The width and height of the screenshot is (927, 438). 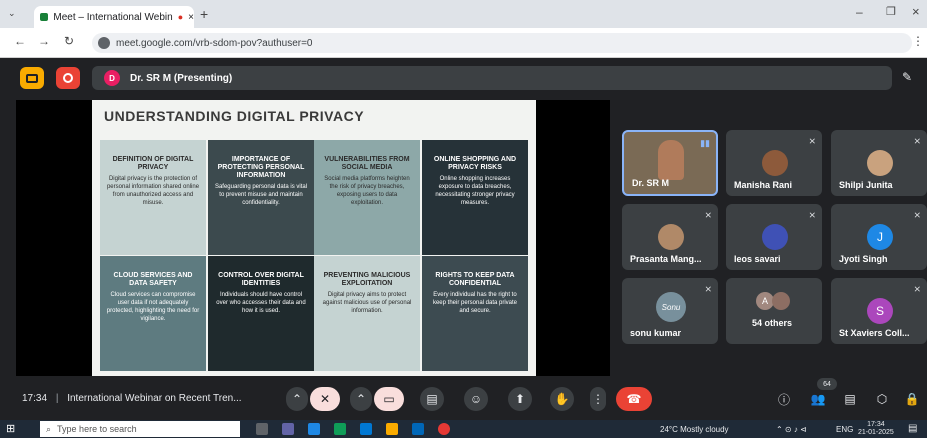 I want to click on taskbar-clock: 17:34 21-01-2025, so click(x=876, y=429).